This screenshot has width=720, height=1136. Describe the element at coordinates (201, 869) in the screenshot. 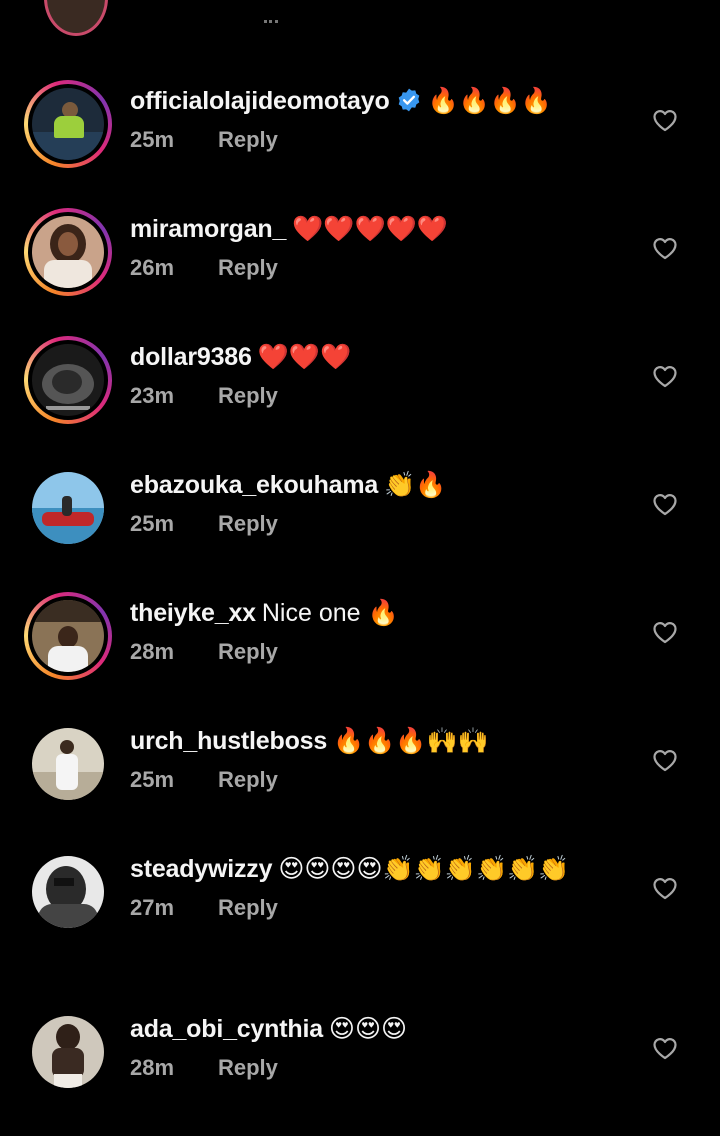

I see `comment-username: steadywizzy` at that location.